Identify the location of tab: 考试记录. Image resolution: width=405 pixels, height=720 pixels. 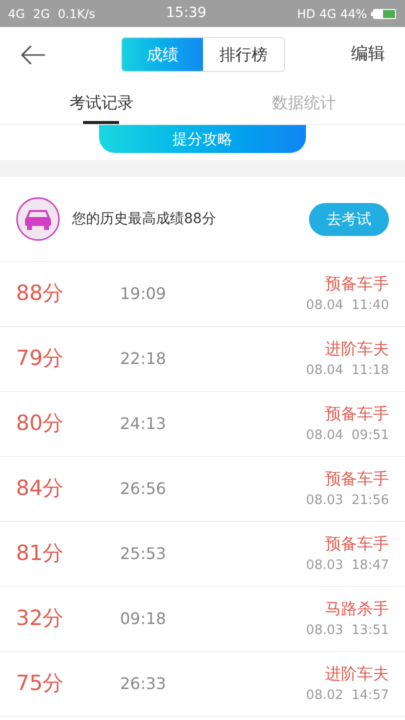
(101, 103).